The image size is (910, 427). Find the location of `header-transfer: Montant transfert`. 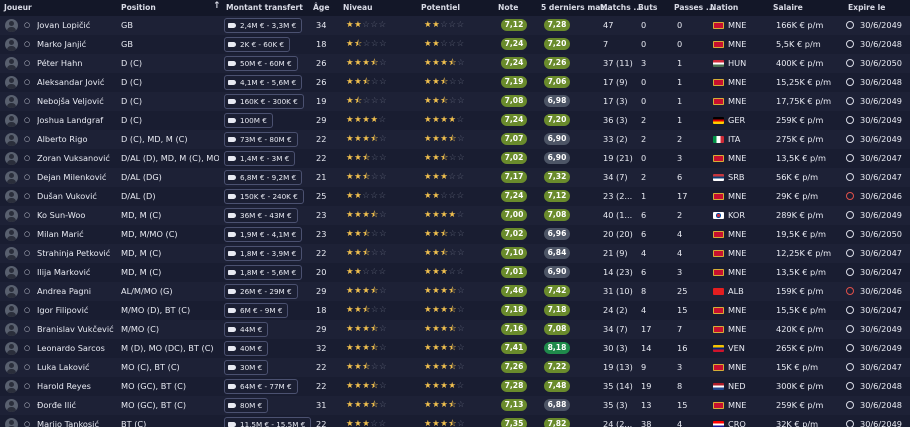

header-transfer: Montant transfert is located at coordinates (264, 7).